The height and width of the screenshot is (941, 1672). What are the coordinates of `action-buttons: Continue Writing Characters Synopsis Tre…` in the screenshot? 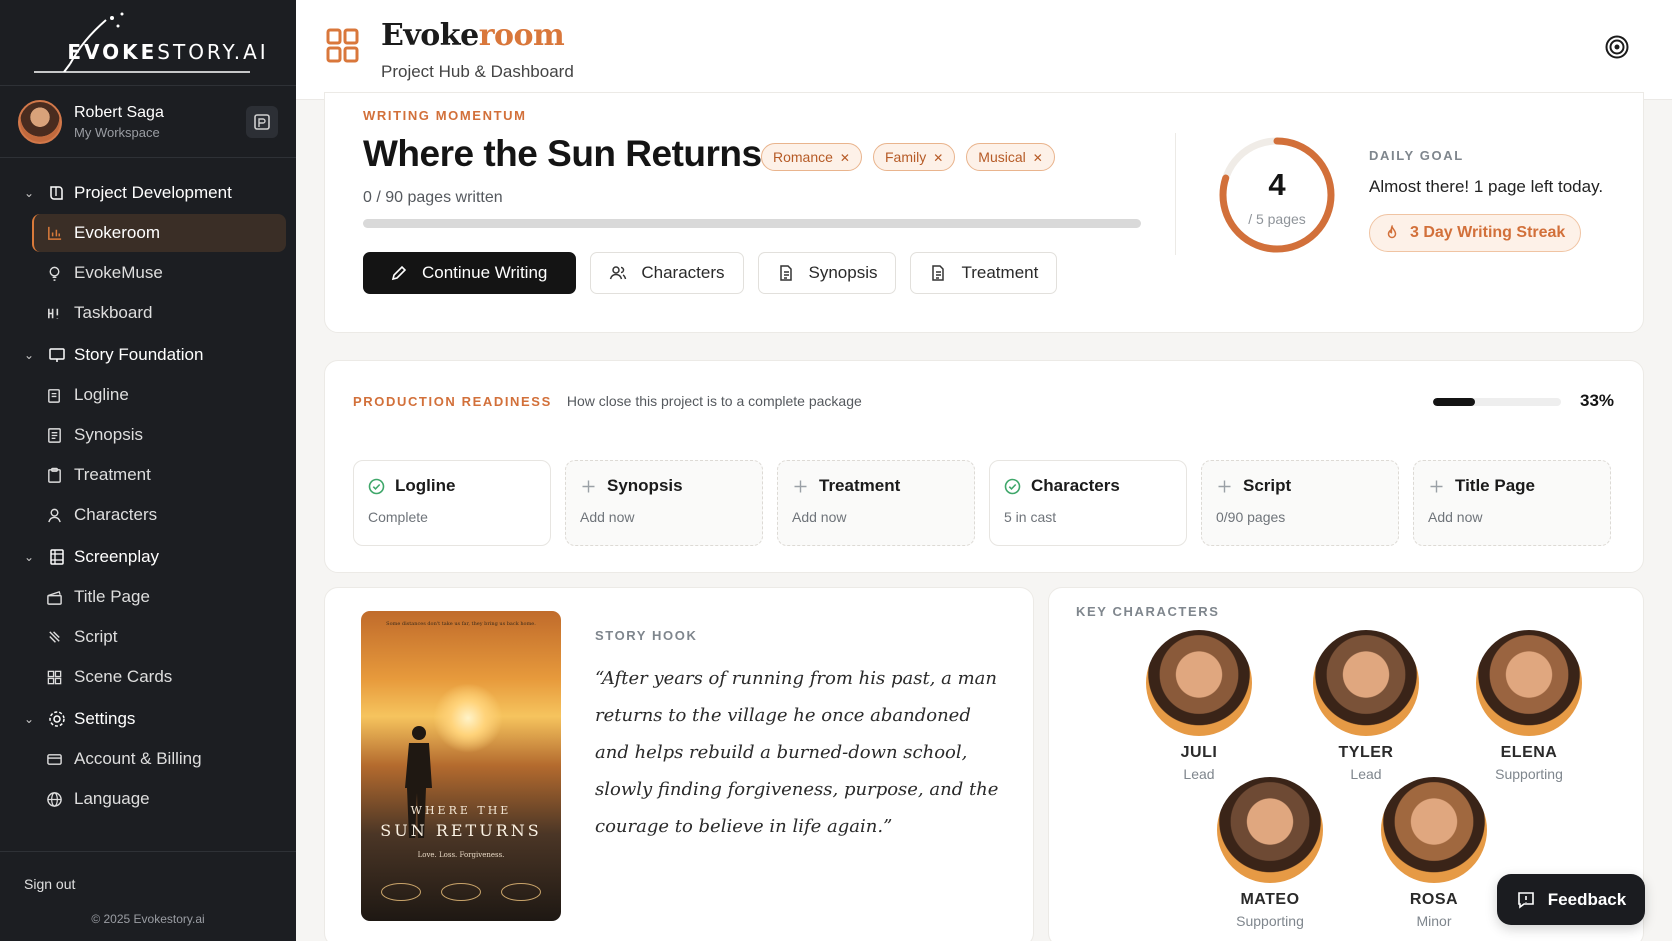 It's located at (710, 273).